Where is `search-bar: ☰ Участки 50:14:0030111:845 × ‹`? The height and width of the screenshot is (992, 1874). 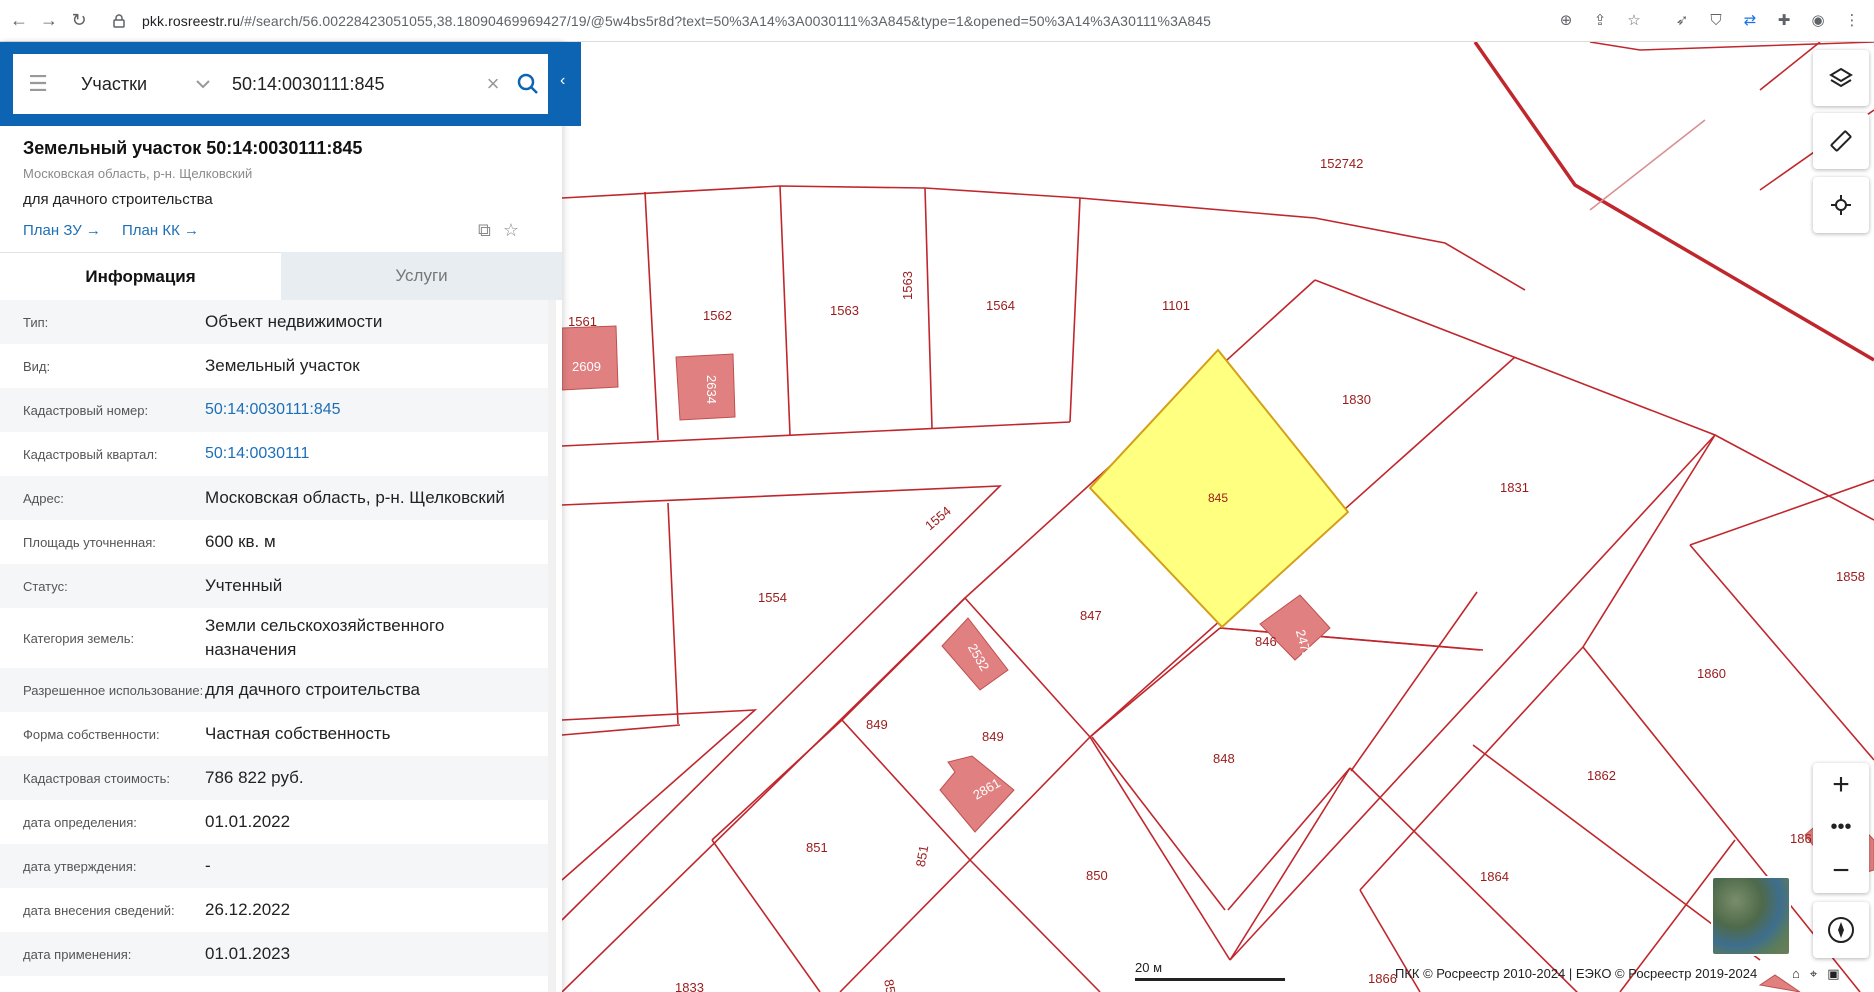 search-bar: ☰ Участки 50:14:0030111:845 × ‹ is located at coordinates (290, 84).